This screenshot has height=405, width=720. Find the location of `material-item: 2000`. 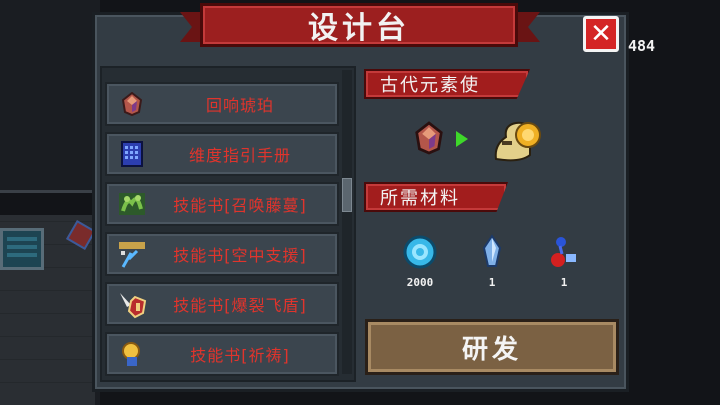

material-item: 2000 is located at coordinates (420, 260).